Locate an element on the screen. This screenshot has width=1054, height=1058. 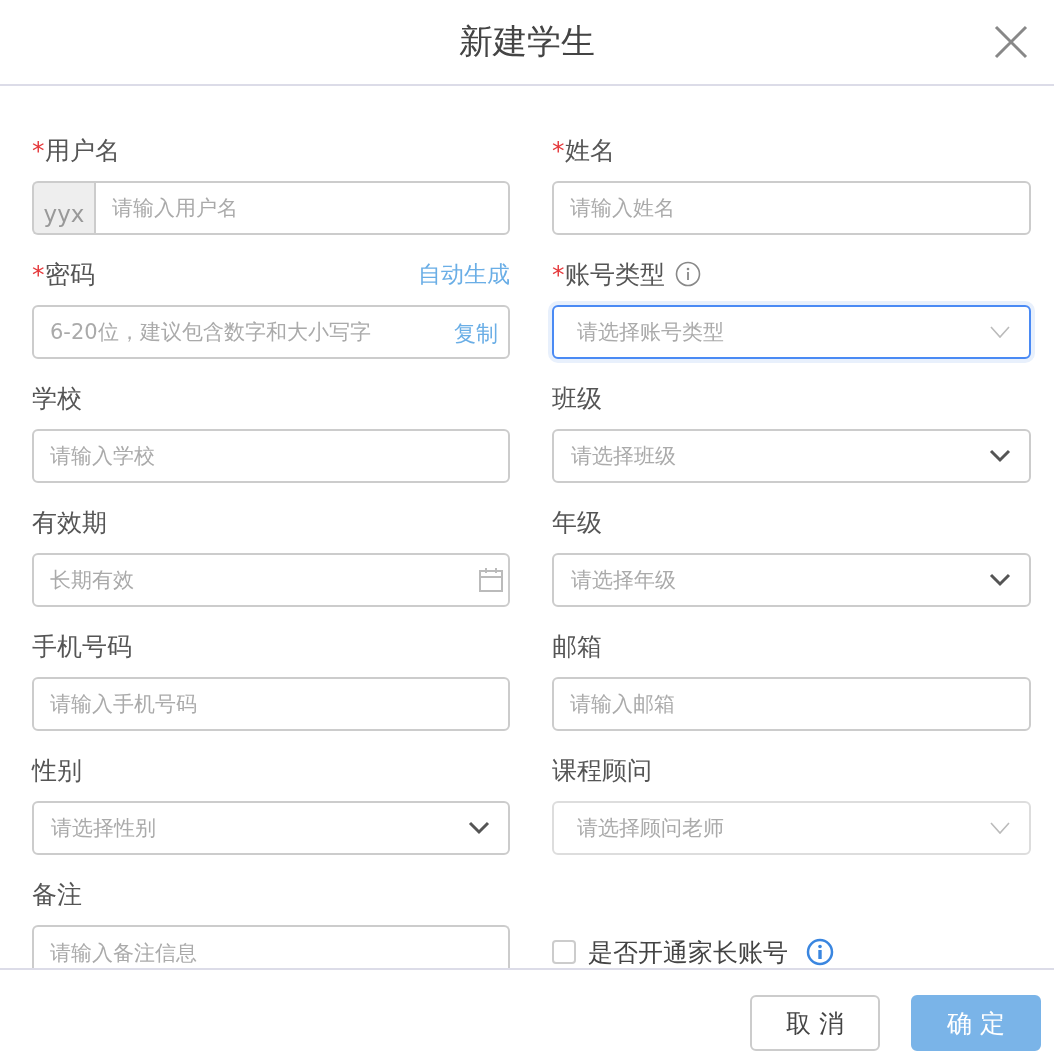
checkbox-label: 是否开通家长账号 is located at coordinates (688, 952).